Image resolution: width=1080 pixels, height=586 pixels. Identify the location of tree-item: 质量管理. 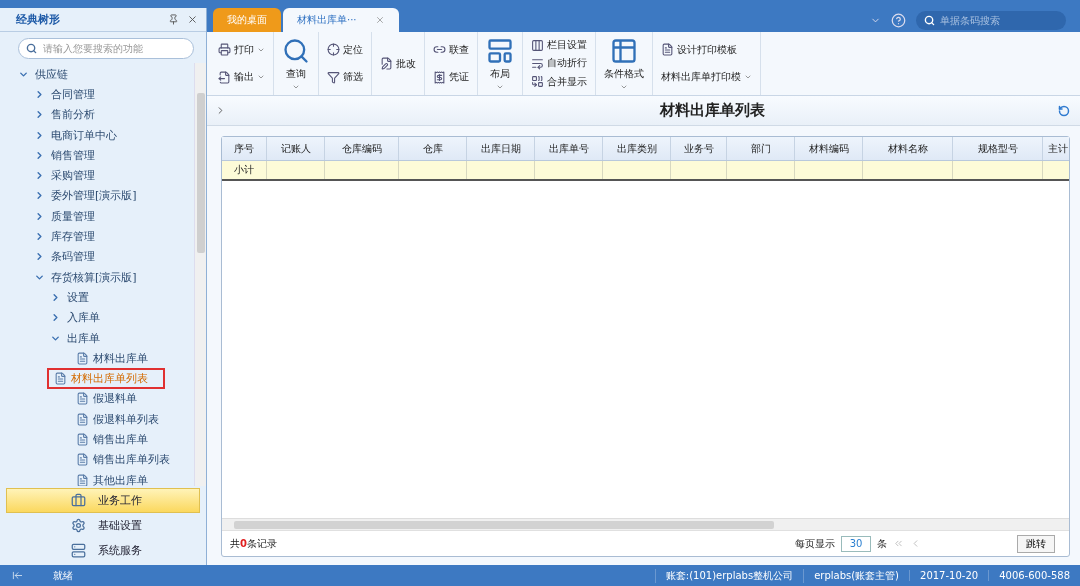
(73, 216).